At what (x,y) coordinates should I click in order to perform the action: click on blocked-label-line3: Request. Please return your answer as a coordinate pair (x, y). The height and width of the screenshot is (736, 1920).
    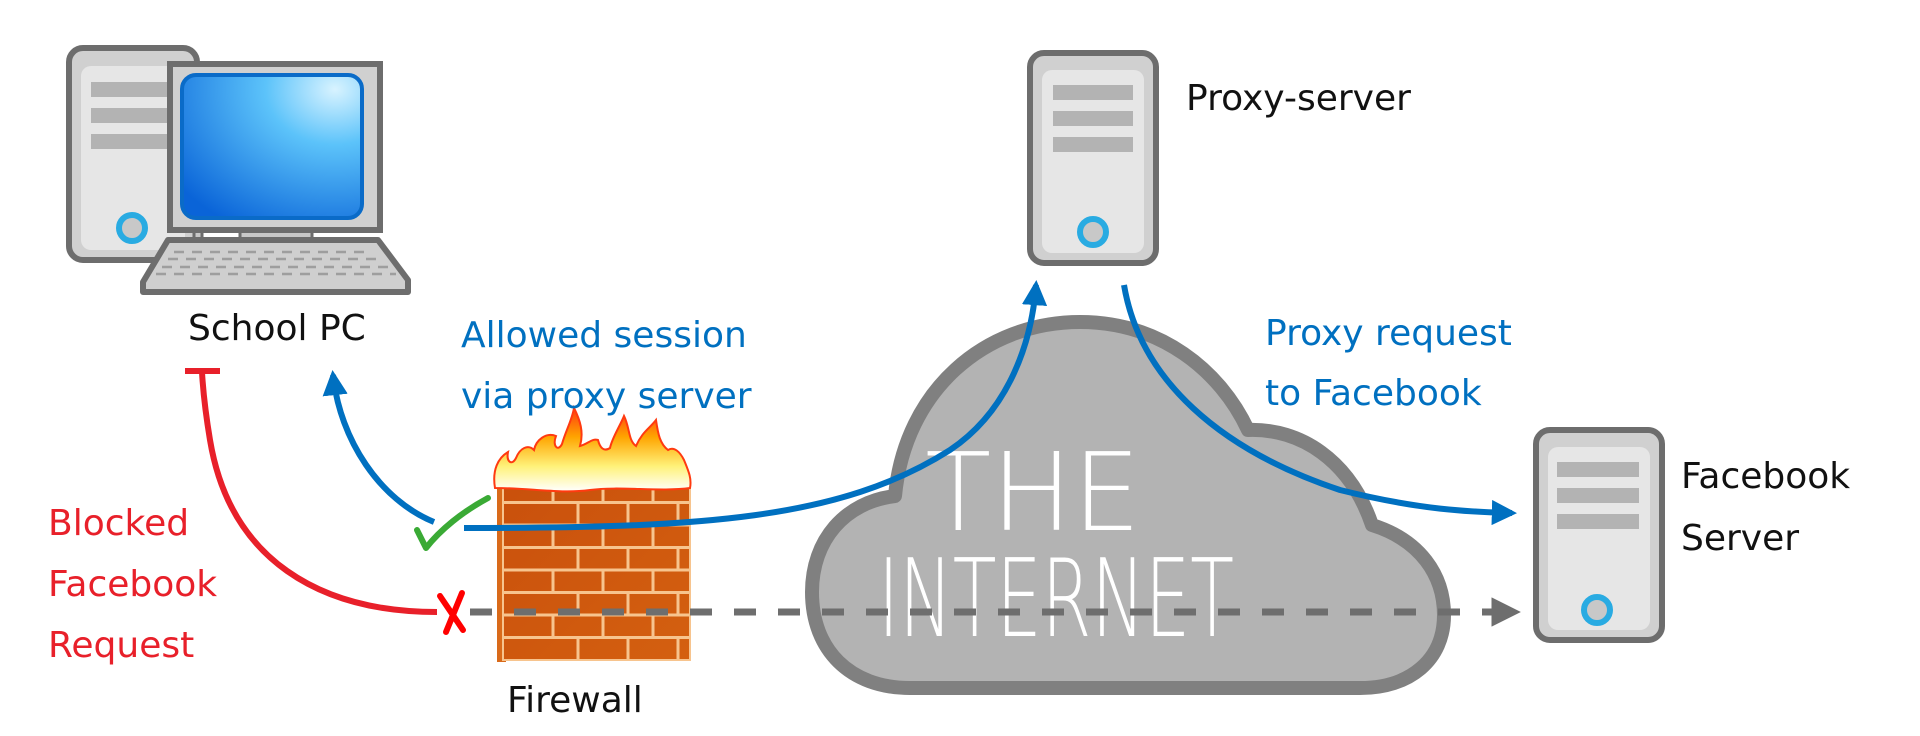
    Looking at the image, I should click on (121, 645).